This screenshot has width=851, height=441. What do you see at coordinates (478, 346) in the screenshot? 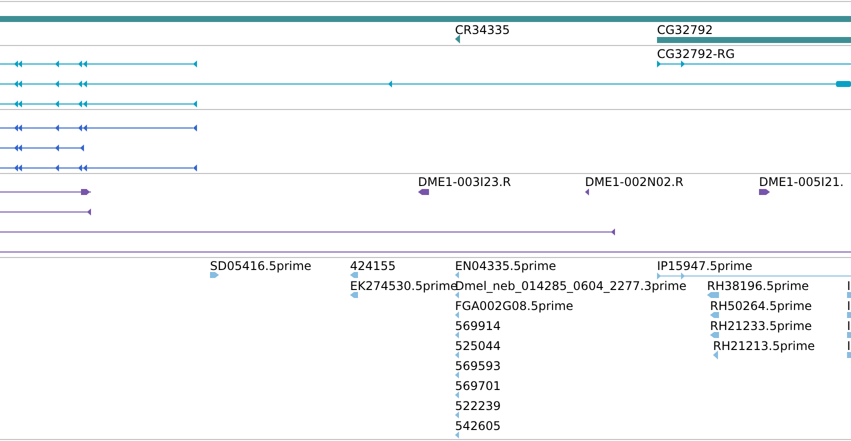
I see `feature-label: 525044` at bounding box center [478, 346].